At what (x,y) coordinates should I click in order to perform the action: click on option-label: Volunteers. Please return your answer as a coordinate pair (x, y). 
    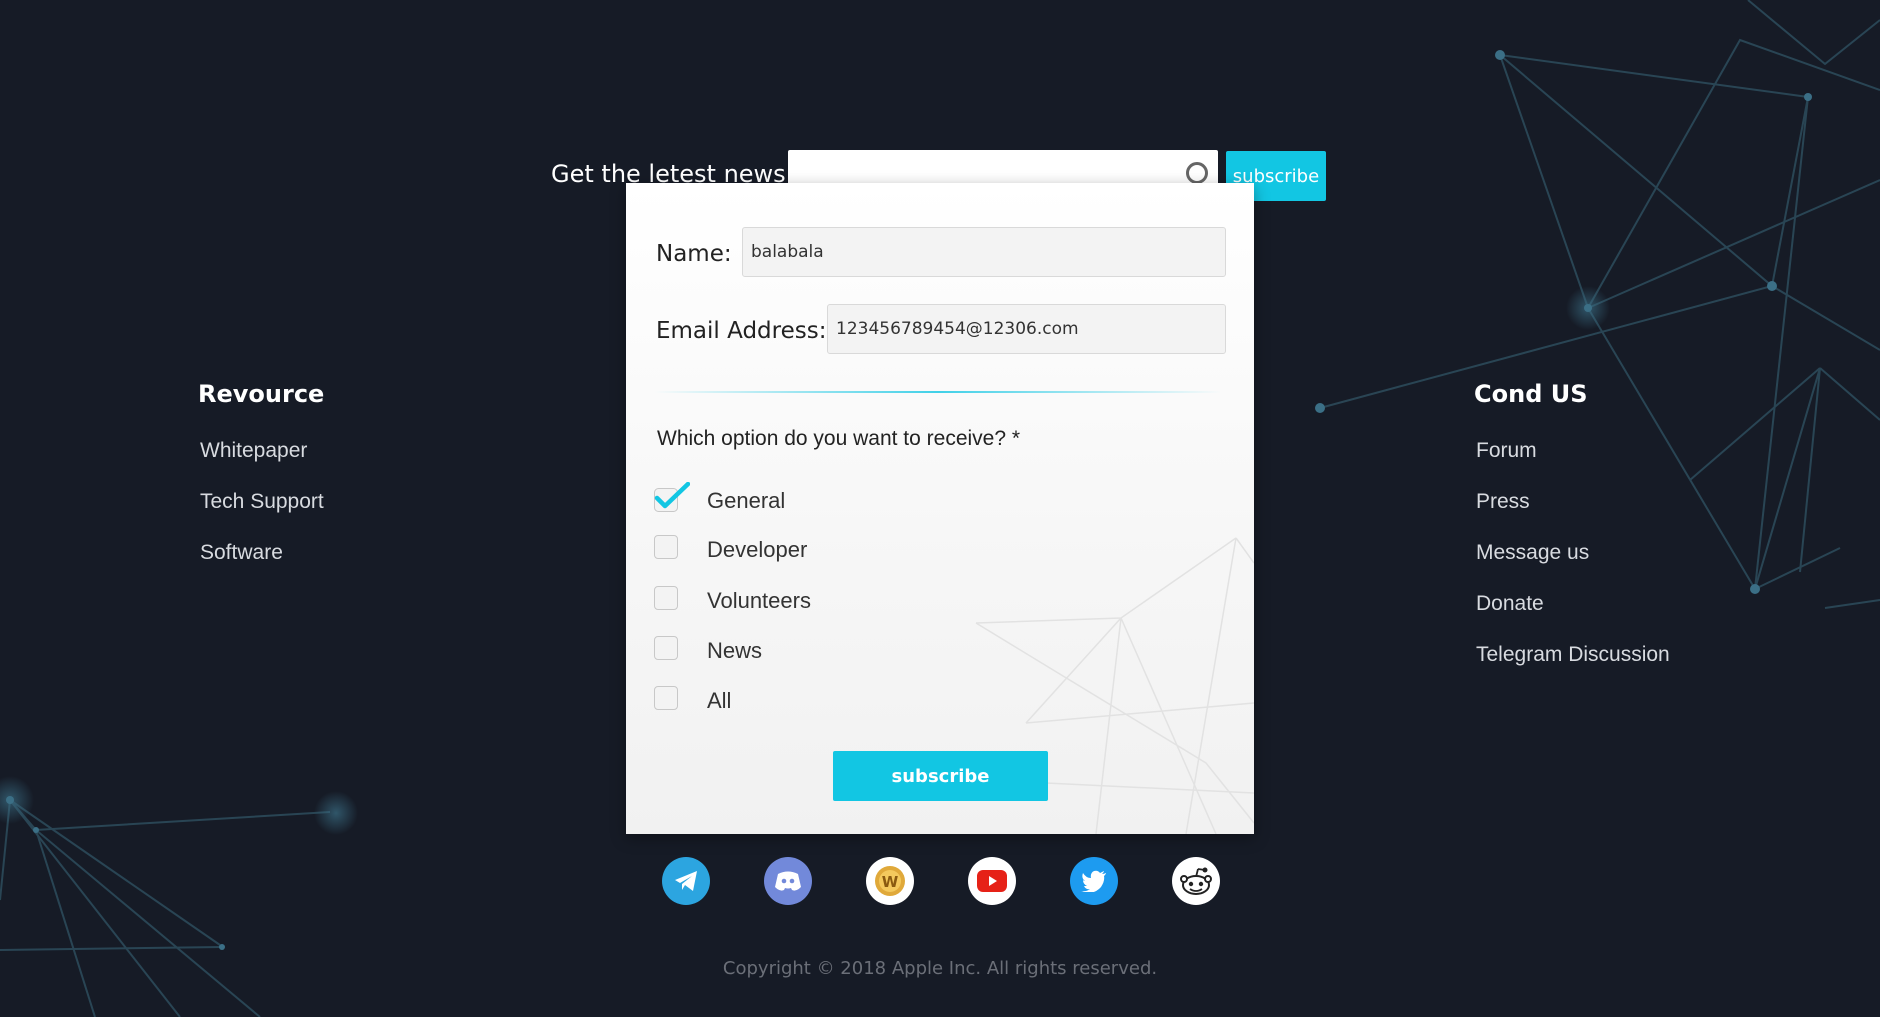
    Looking at the image, I should click on (759, 600).